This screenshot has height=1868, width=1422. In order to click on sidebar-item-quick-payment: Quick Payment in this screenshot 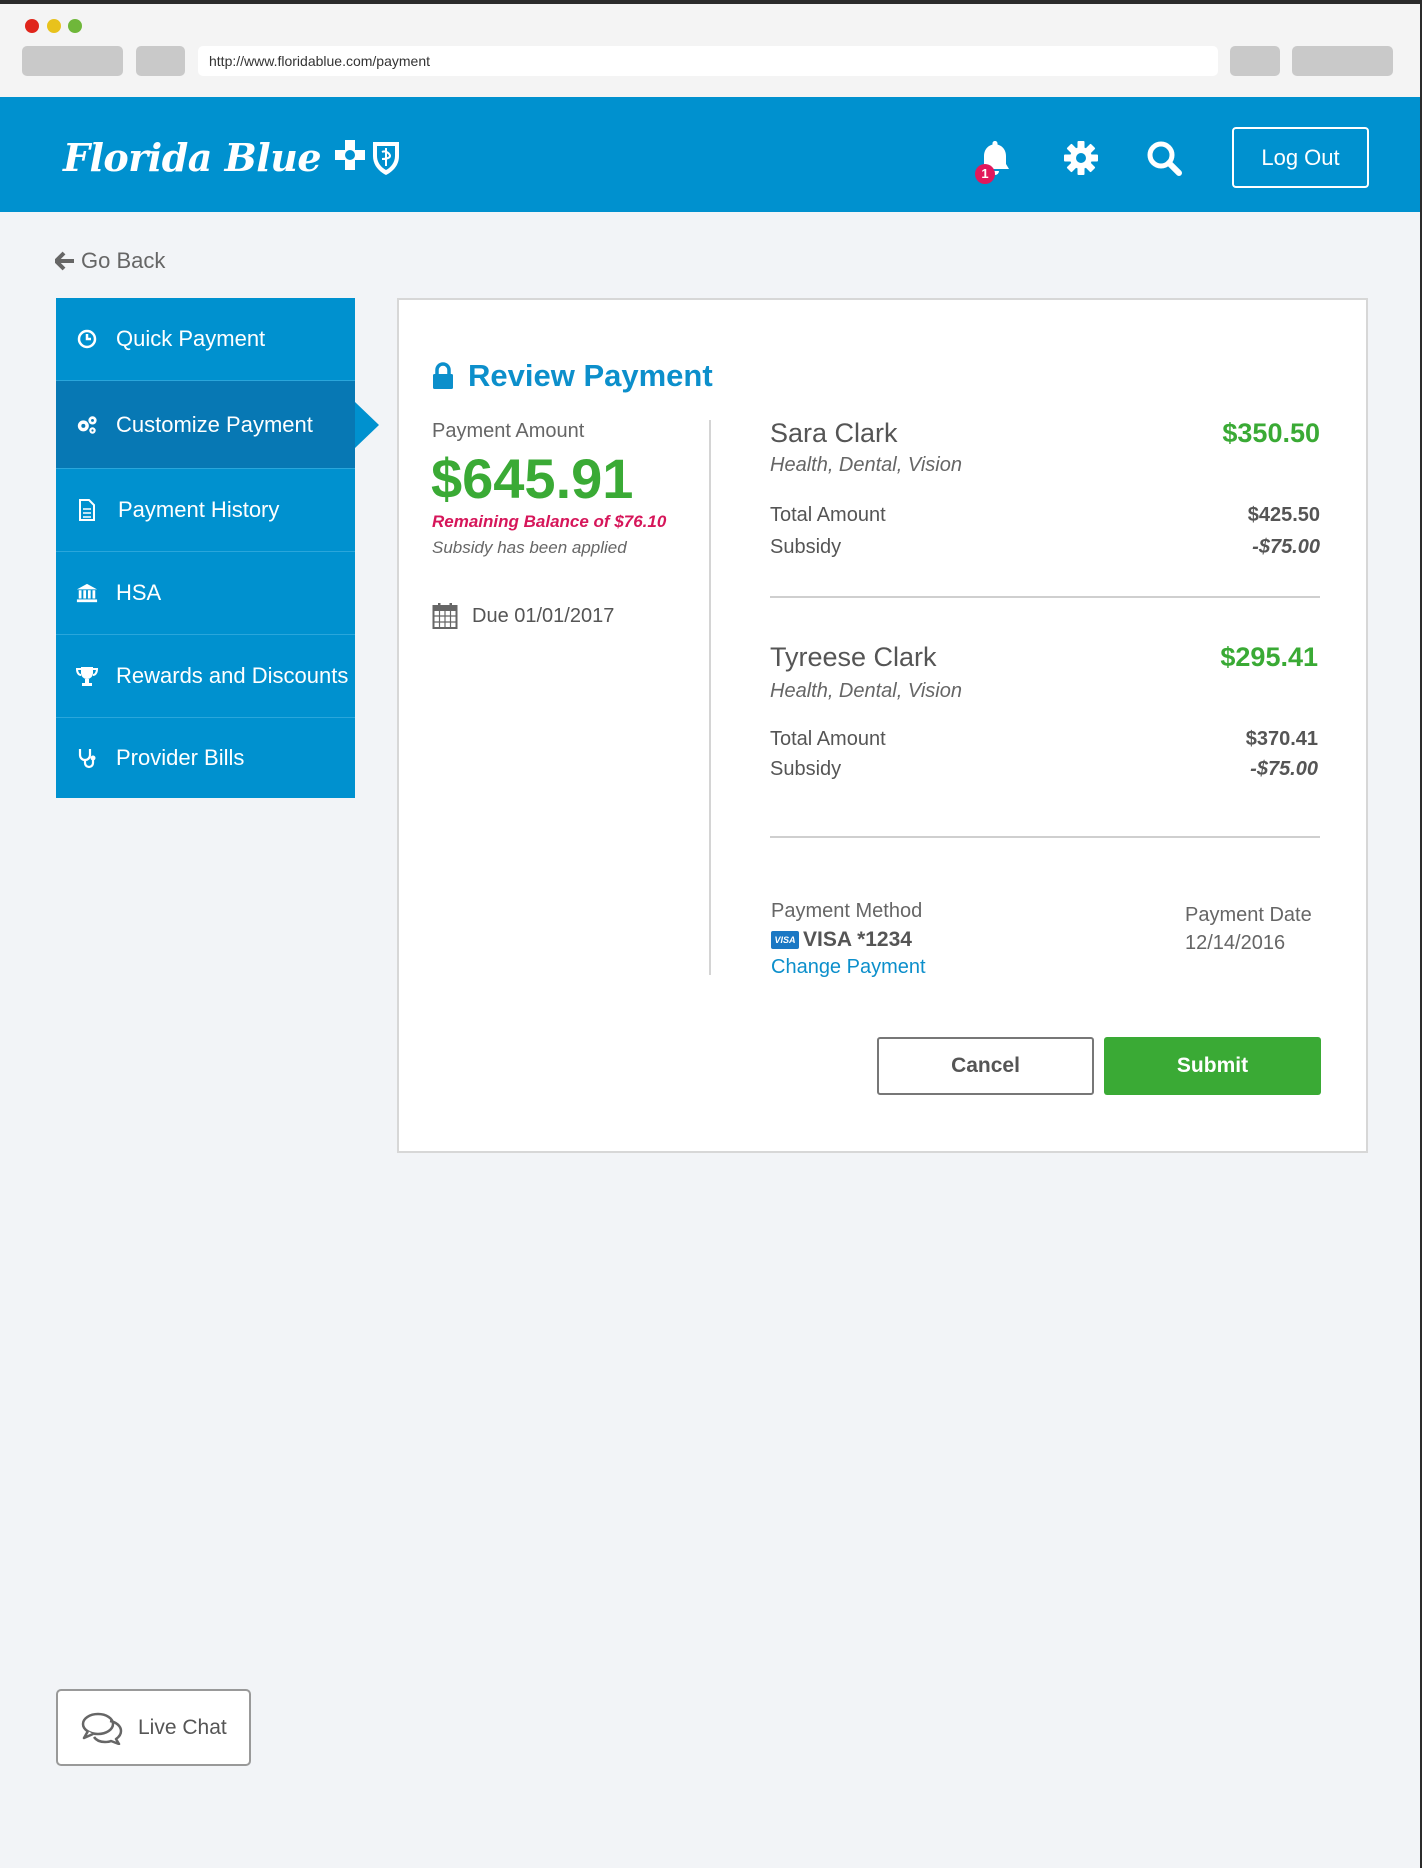, I will do `click(205, 339)`.